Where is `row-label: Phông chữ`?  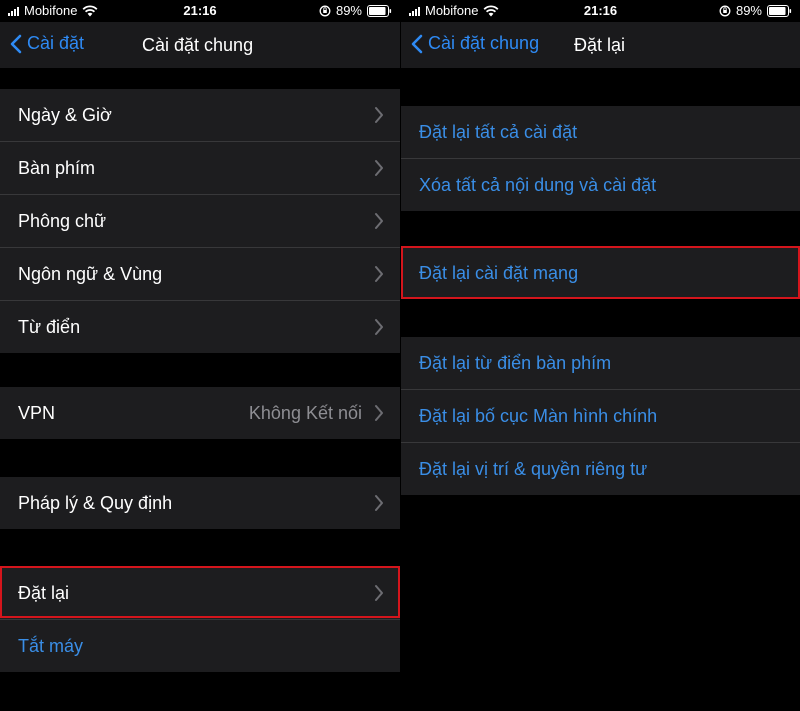 row-label: Phông chữ is located at coordinates (62, 220).